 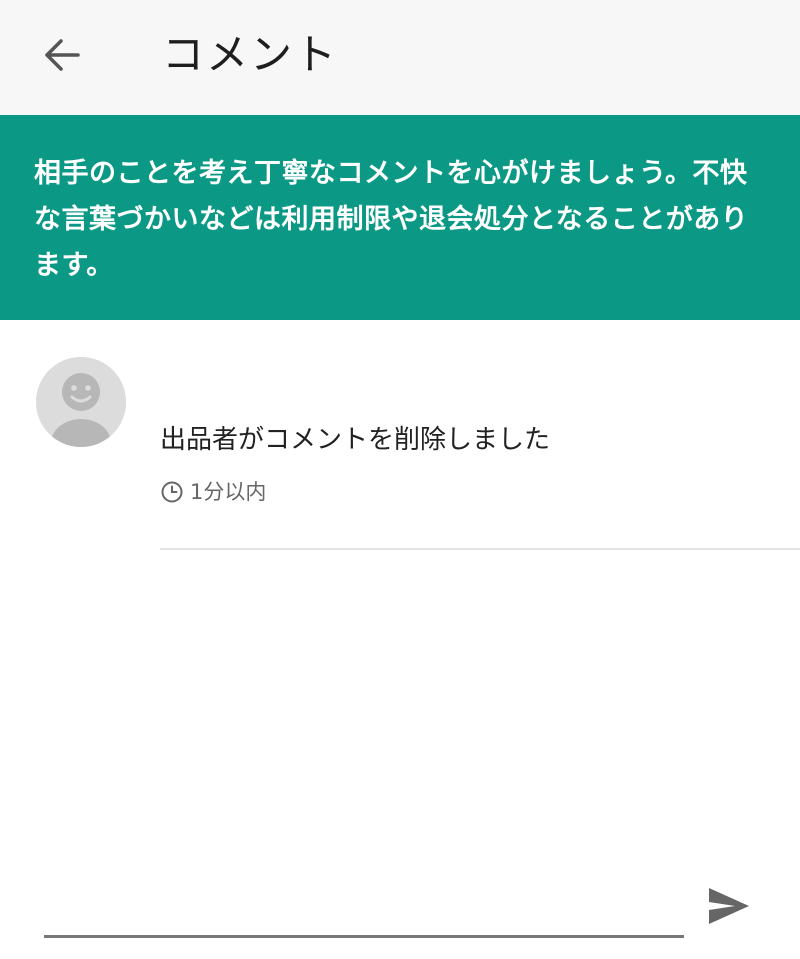 I want to click on comment-input, so click(x=364, y=903).